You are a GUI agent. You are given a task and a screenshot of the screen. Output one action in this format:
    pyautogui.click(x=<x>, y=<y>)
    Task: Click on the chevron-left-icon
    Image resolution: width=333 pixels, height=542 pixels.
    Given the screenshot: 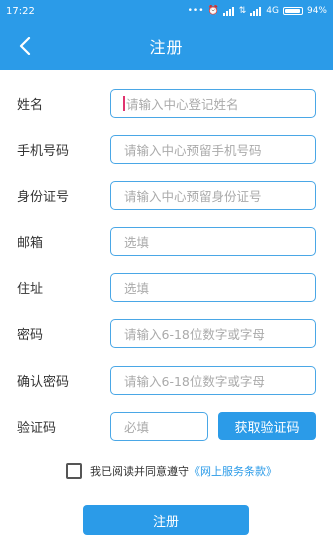 What is the action you would take?
    pyautogui.click(x=25, y=46)
    